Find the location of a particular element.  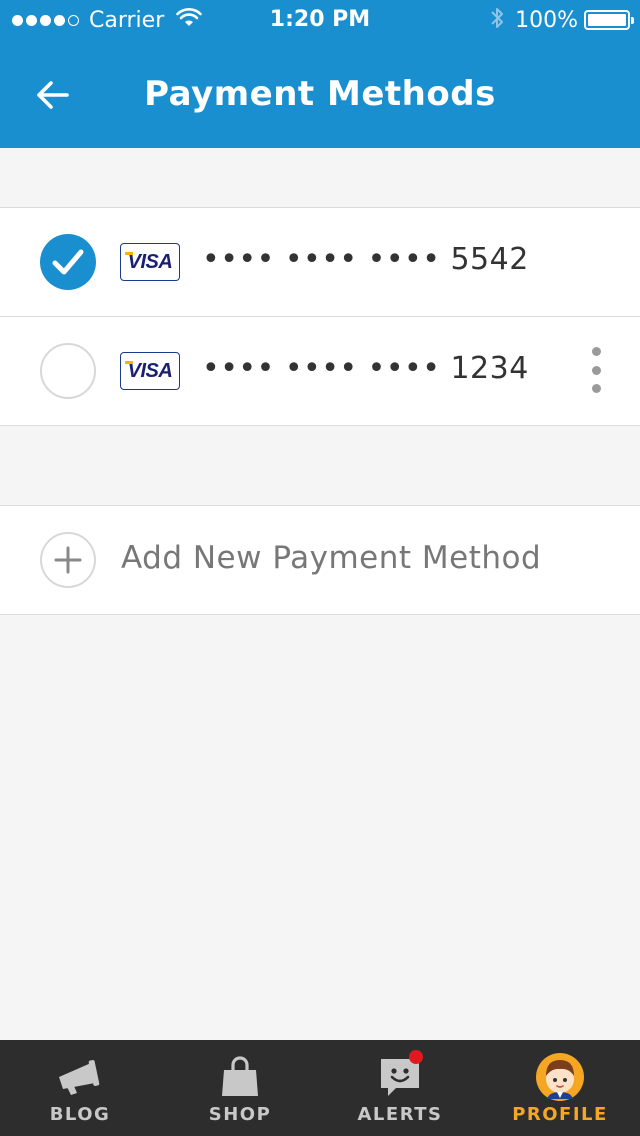

payment-card-row: VISA •••• •••• •••• 5542 is located at coordinates (320, 262).